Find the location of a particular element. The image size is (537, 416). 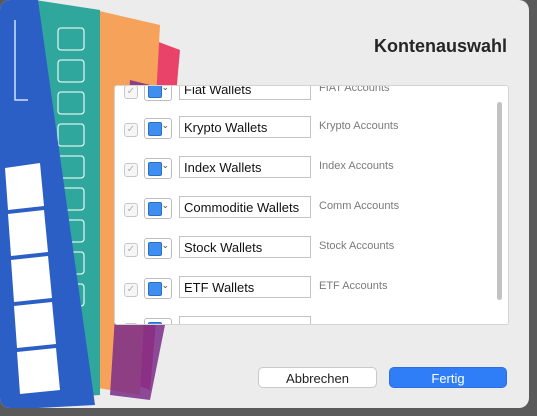

list-item: ⌄ is located at coordinates (305, 320).